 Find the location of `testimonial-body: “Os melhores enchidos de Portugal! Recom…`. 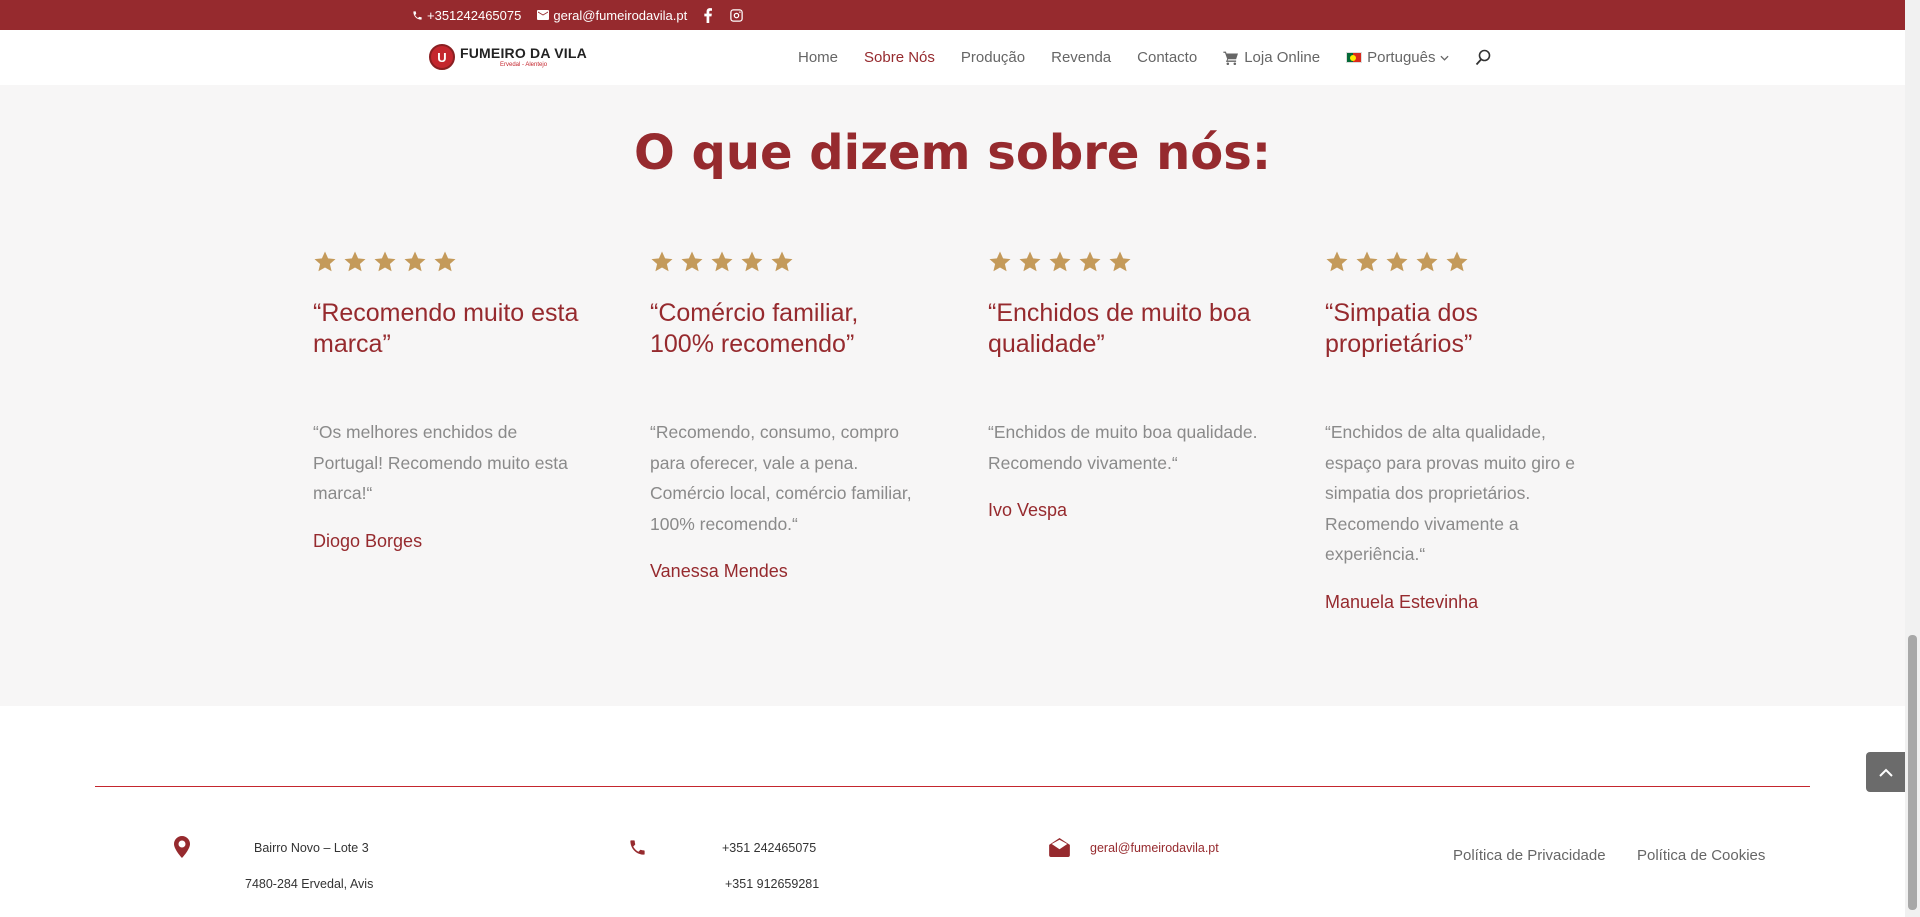

testimonial-body: “Os melhores enchidos de Portugal! Recom… is located at coordinates (448, 486).